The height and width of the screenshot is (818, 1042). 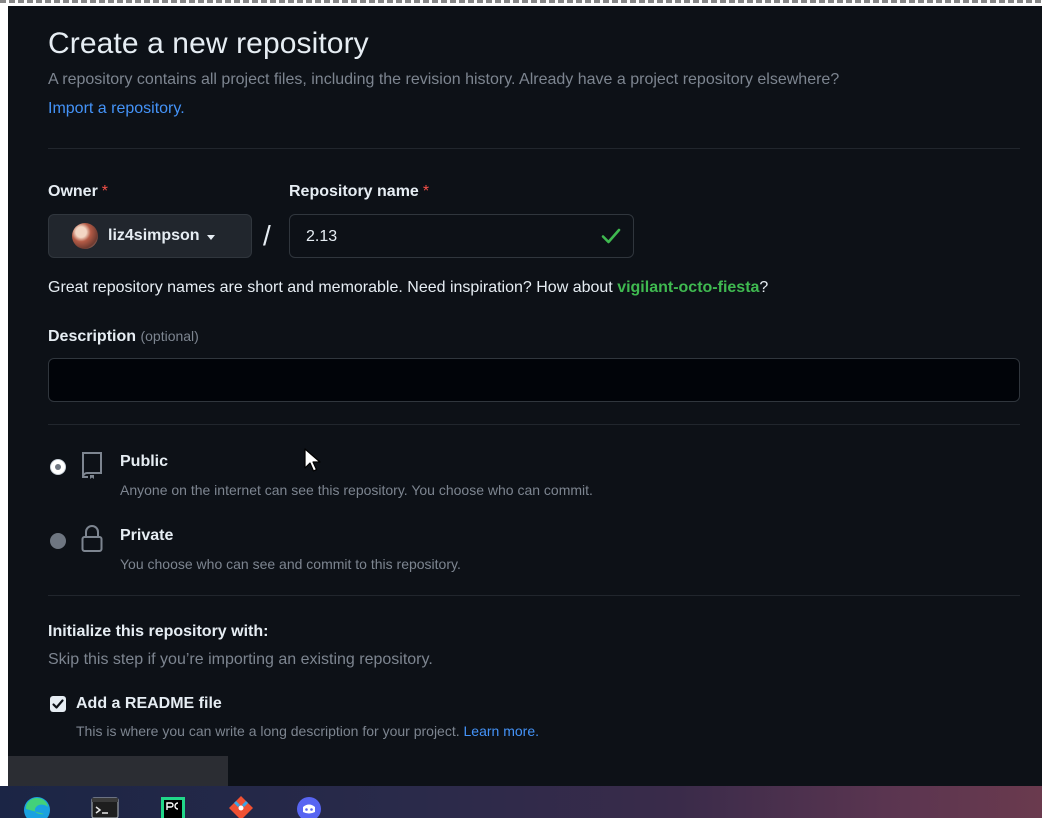 What do you see at coordinates (154, 235) in the screenshot?
I see `owner-name: liz4simpson` at bounding box center [154, 235].